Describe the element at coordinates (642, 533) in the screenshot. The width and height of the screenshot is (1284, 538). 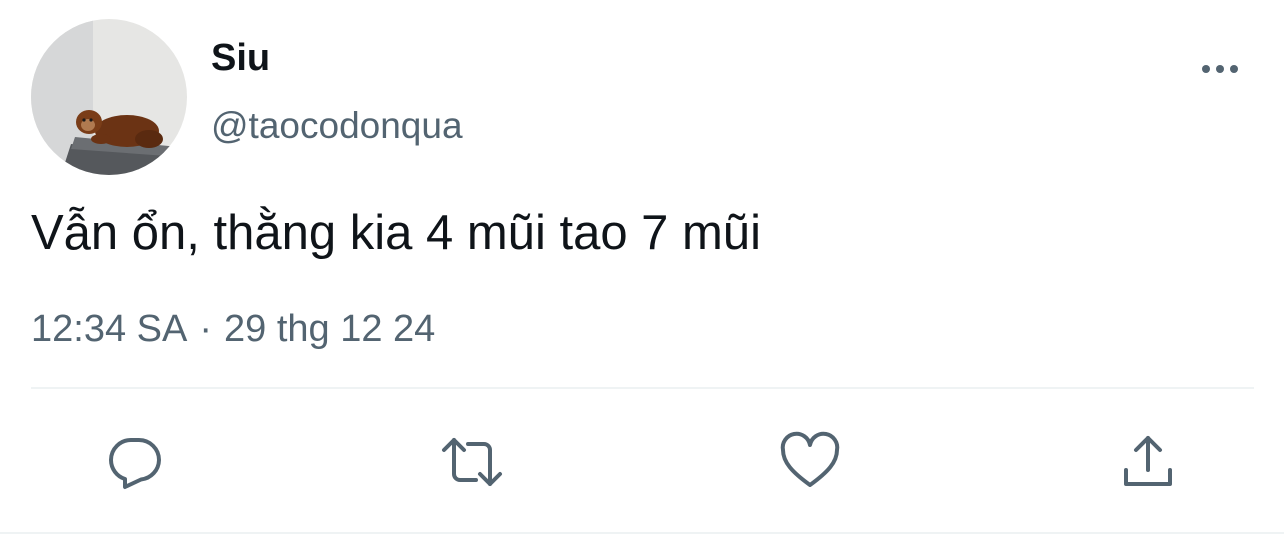
I see `bottom-divider` at that location.